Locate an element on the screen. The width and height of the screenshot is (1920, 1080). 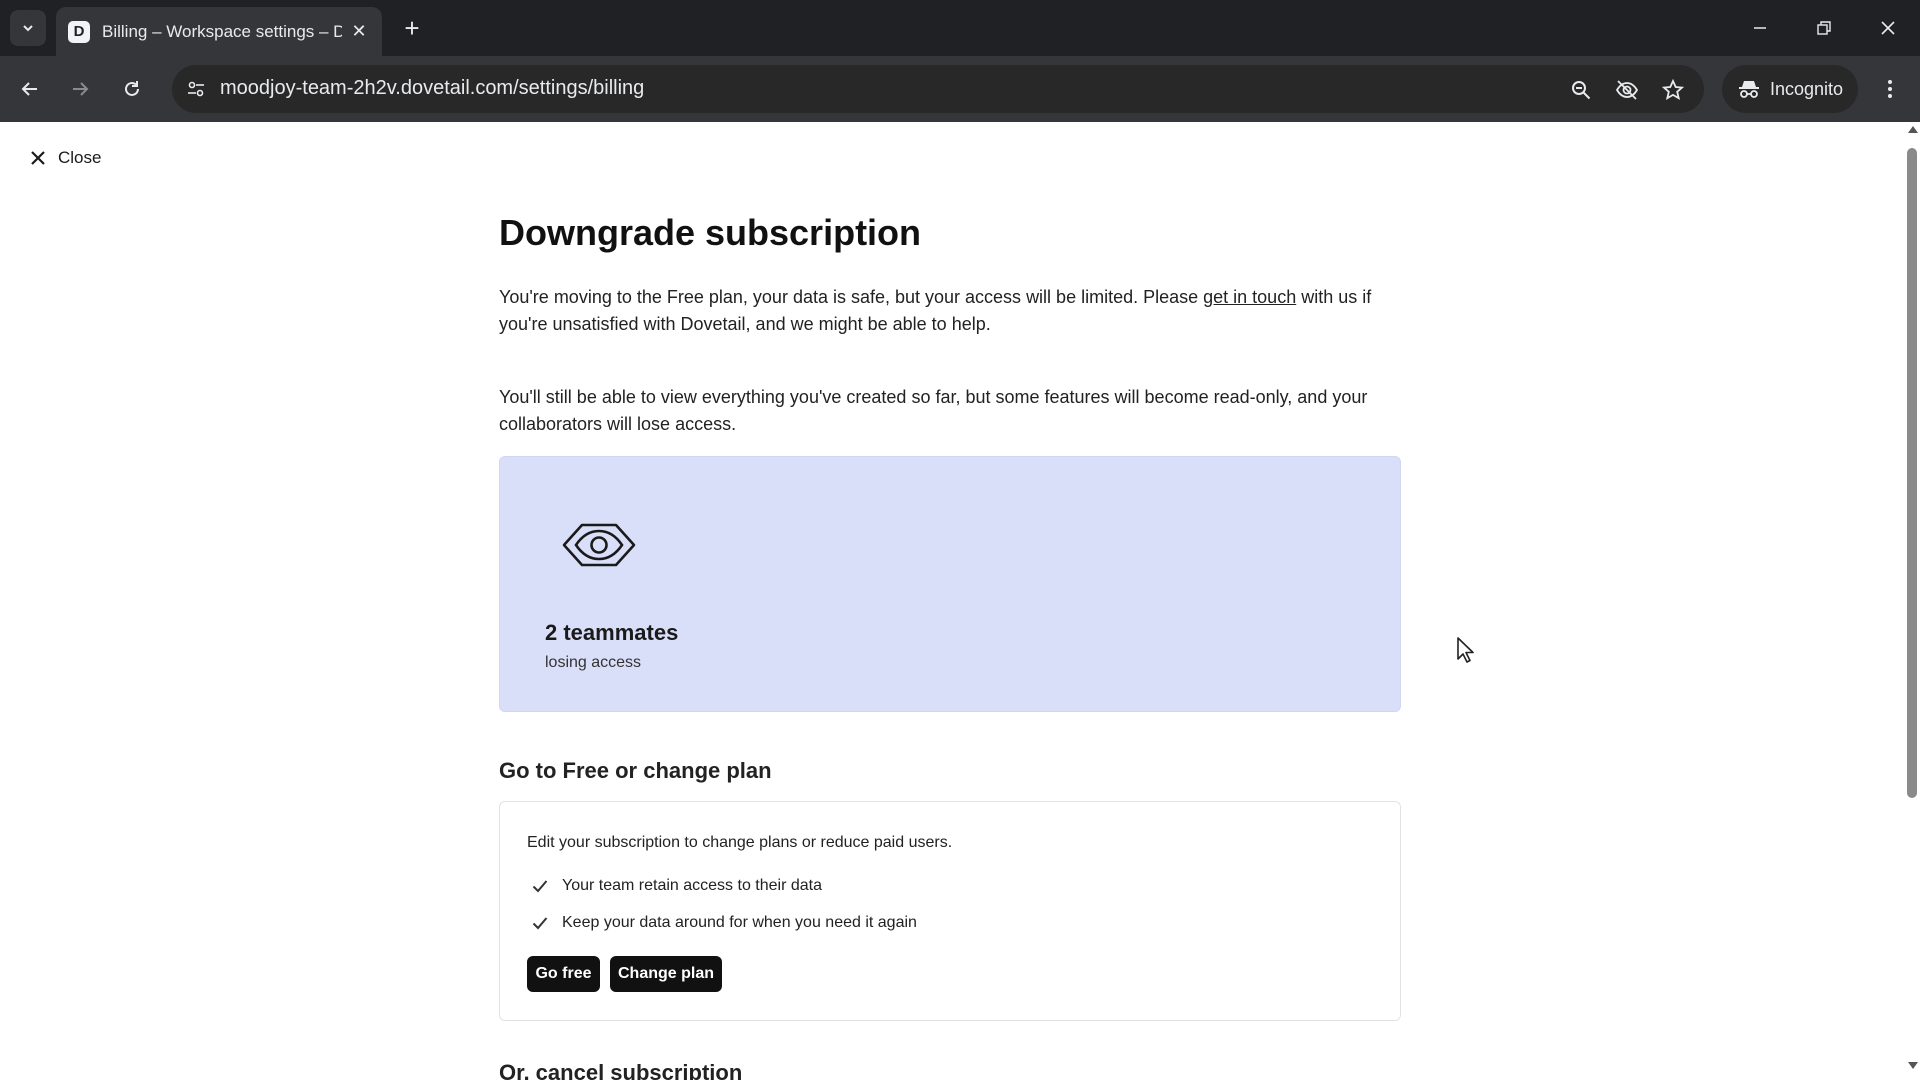
close-button: Close is located at coordinates (65, 158).